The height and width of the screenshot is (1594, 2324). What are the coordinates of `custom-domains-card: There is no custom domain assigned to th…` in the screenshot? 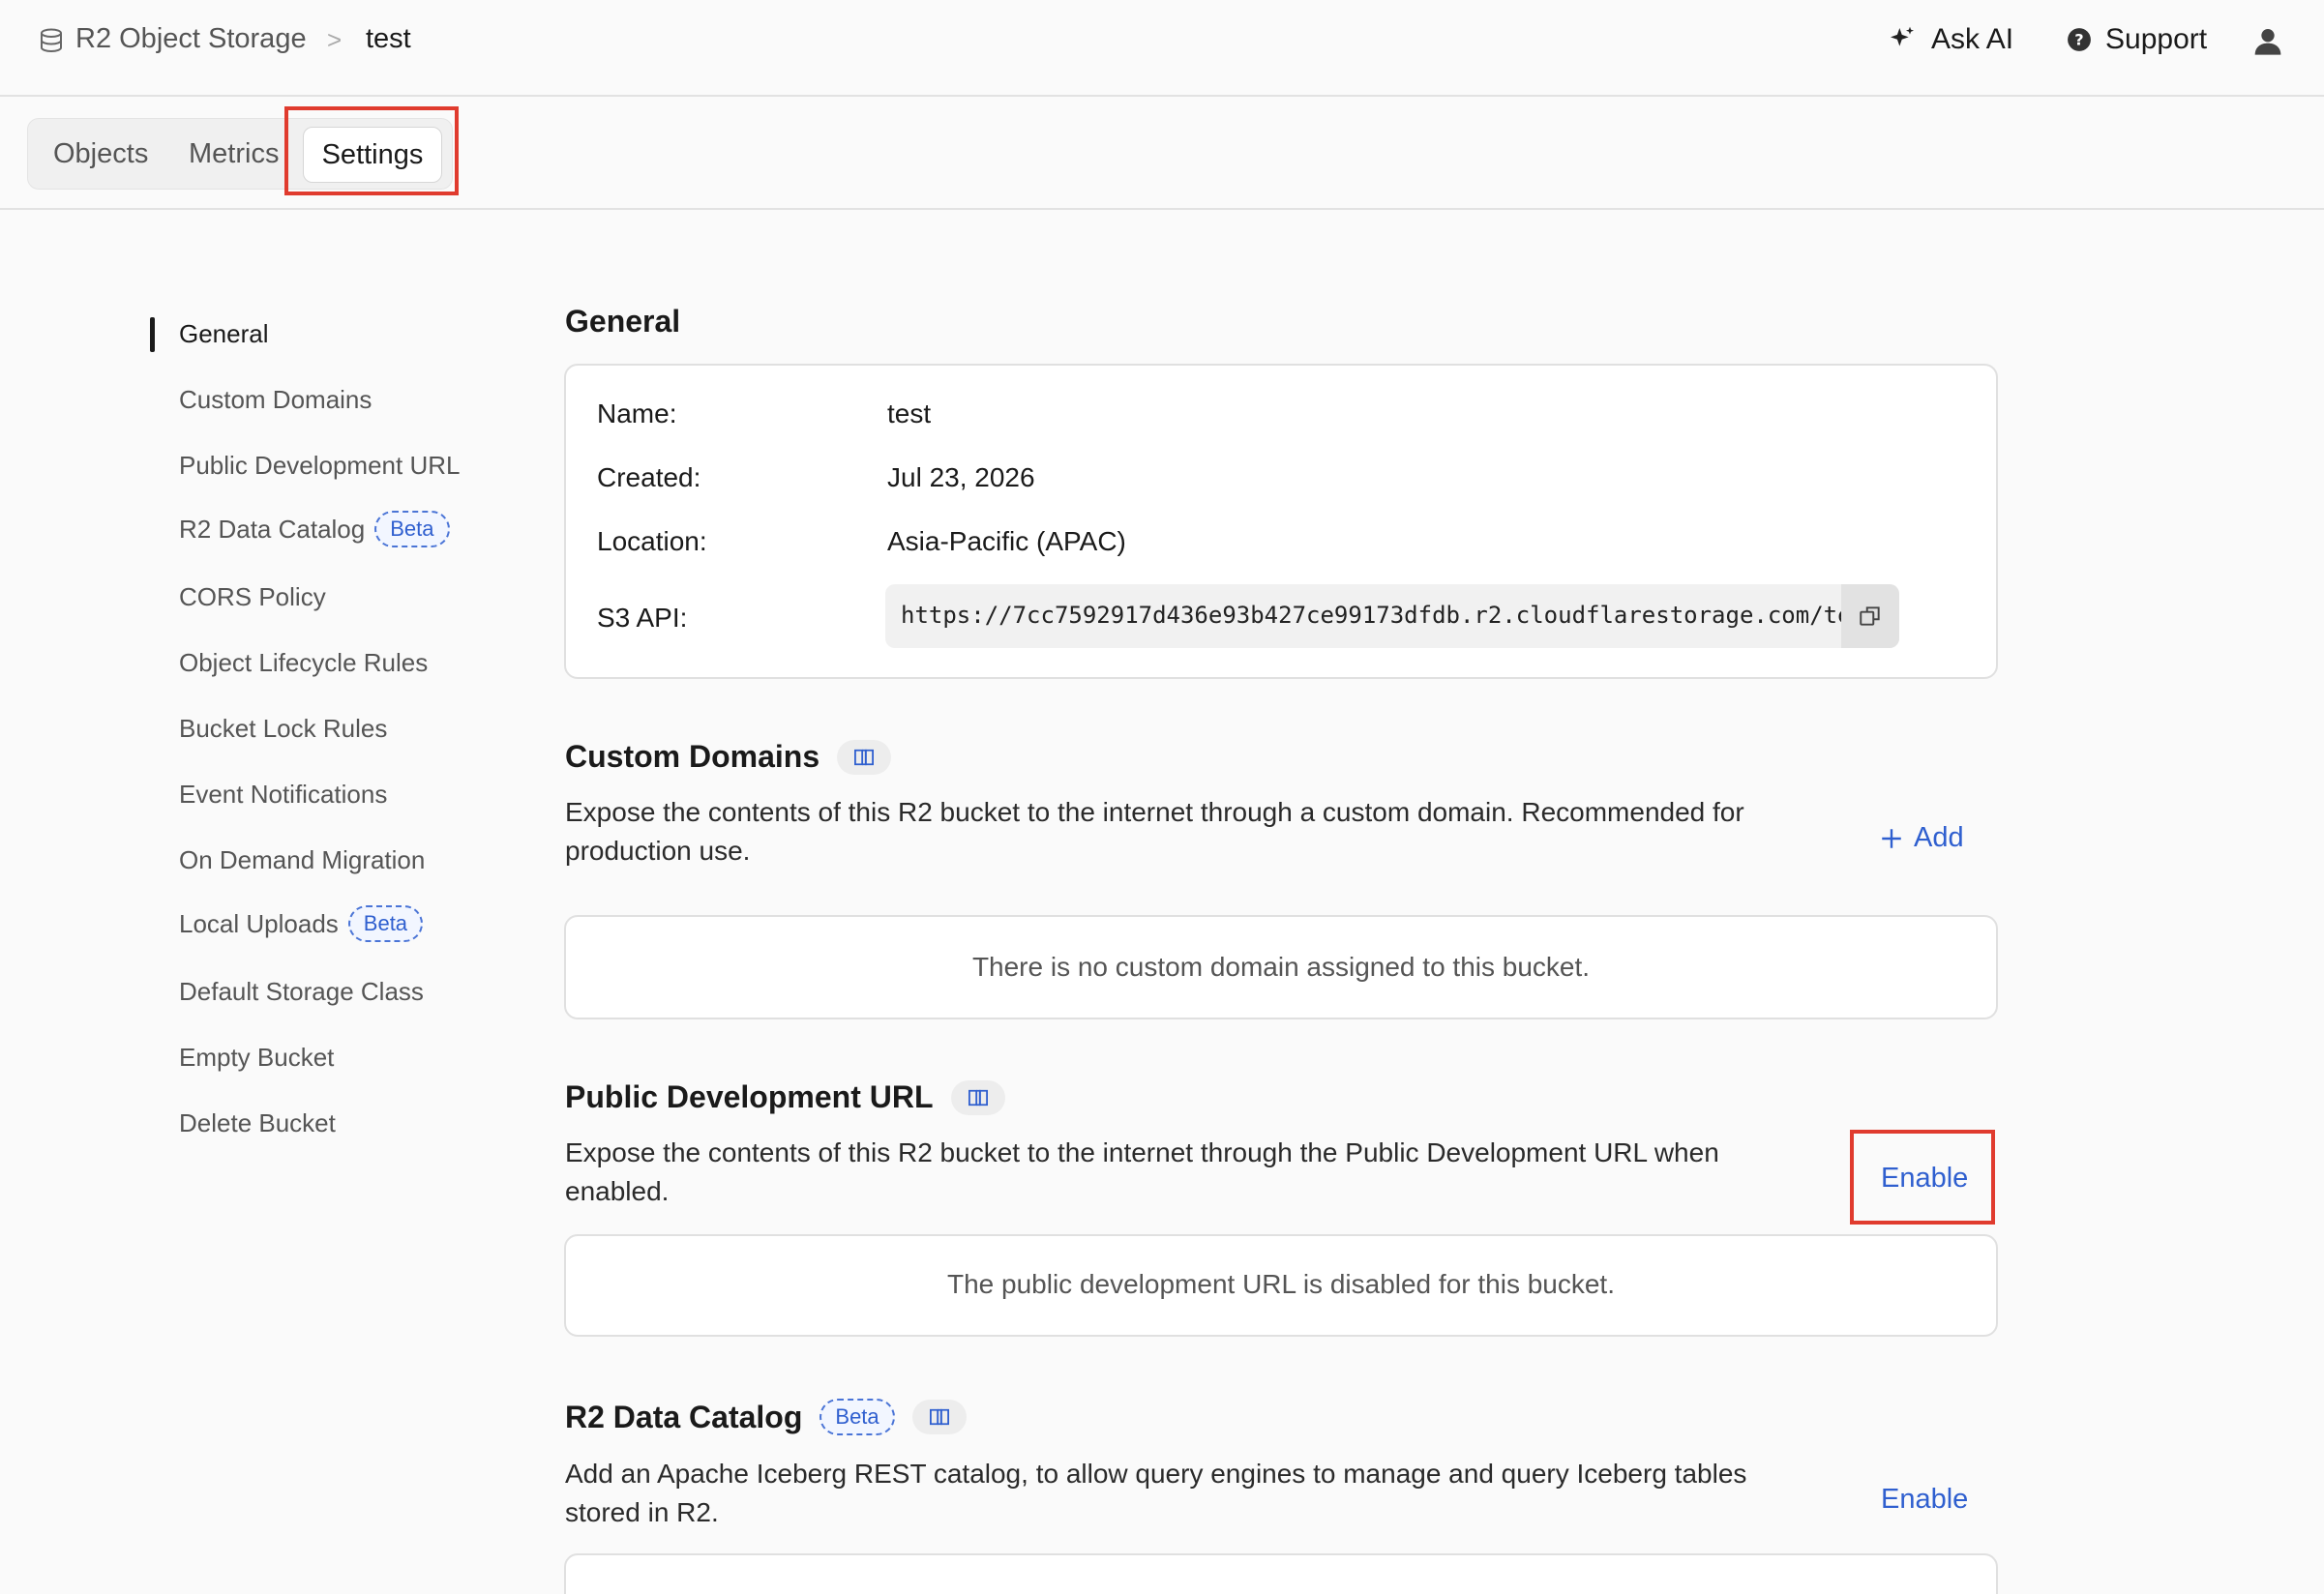 It's located at (1281, 967).